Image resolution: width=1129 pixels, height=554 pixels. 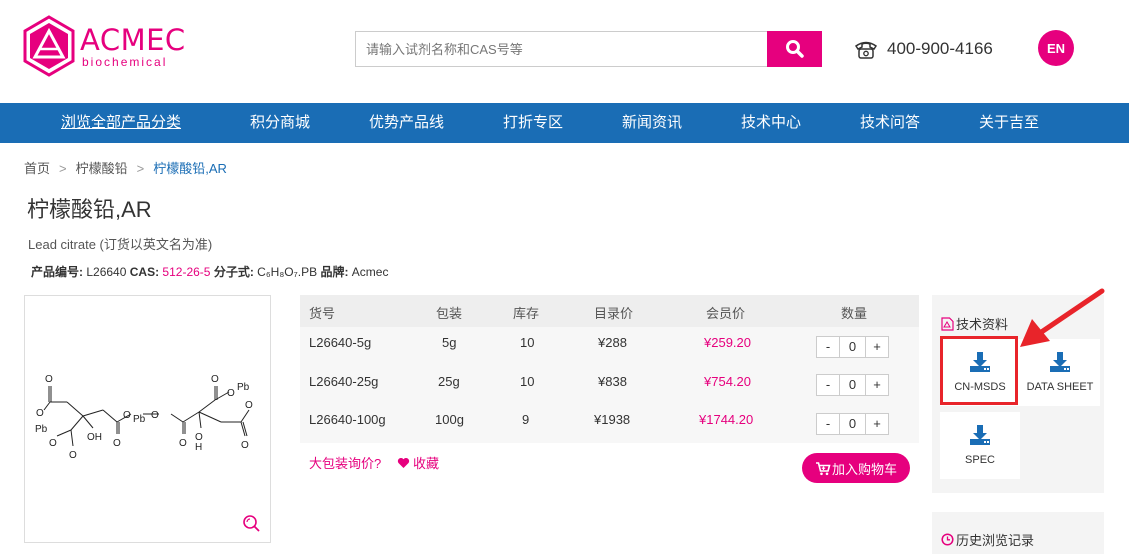 I want to click on nav-discount: 打折专区, so click(x=533, y=123).